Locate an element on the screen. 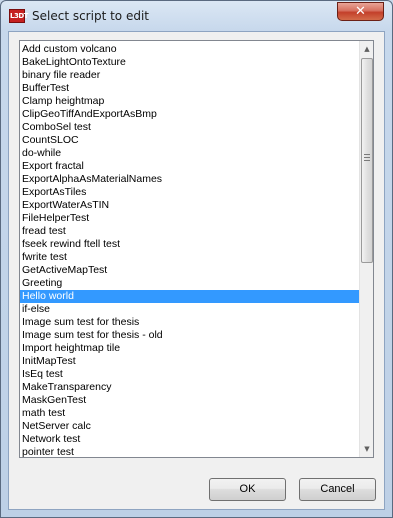 The width and height of the screenshot is (393, 518). list-item: MakeTransparency is located at coordinates (190, 387).